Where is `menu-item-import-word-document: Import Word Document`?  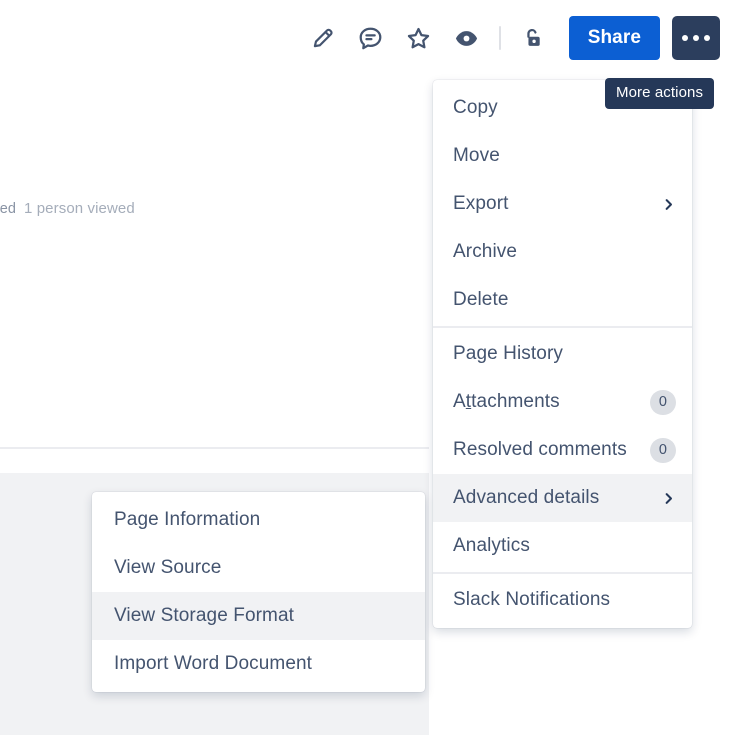
menu-item-import-word-document: Import Word Document is located at coordinates (258, 664).